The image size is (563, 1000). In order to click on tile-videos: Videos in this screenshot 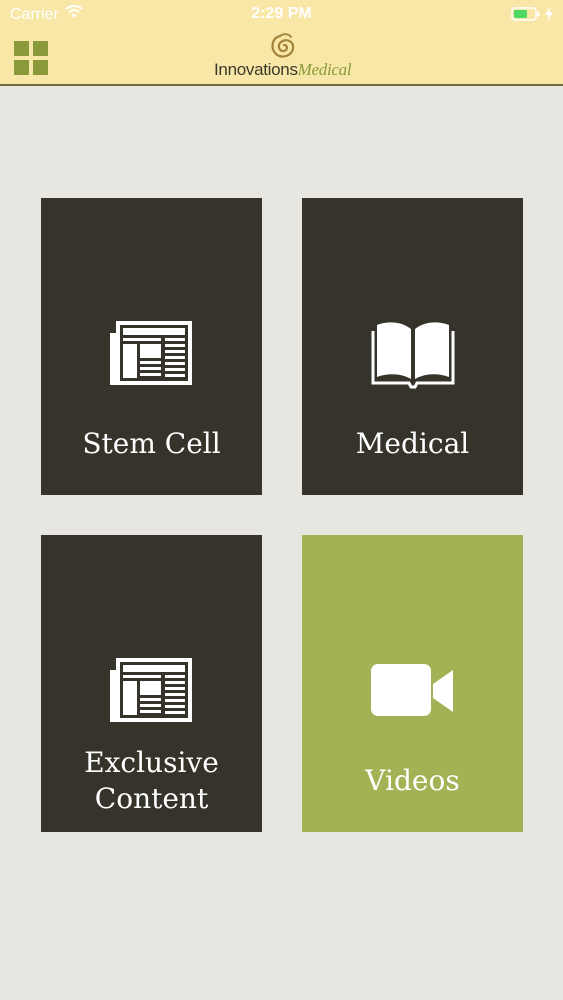, I will do `click(412, 683)`.